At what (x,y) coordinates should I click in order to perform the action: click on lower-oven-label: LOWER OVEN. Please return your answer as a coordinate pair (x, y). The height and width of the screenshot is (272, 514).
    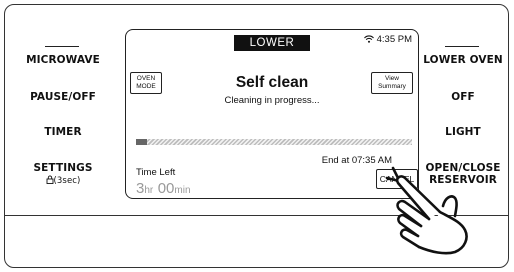
    Looking at the image, I should click on (463, 60).